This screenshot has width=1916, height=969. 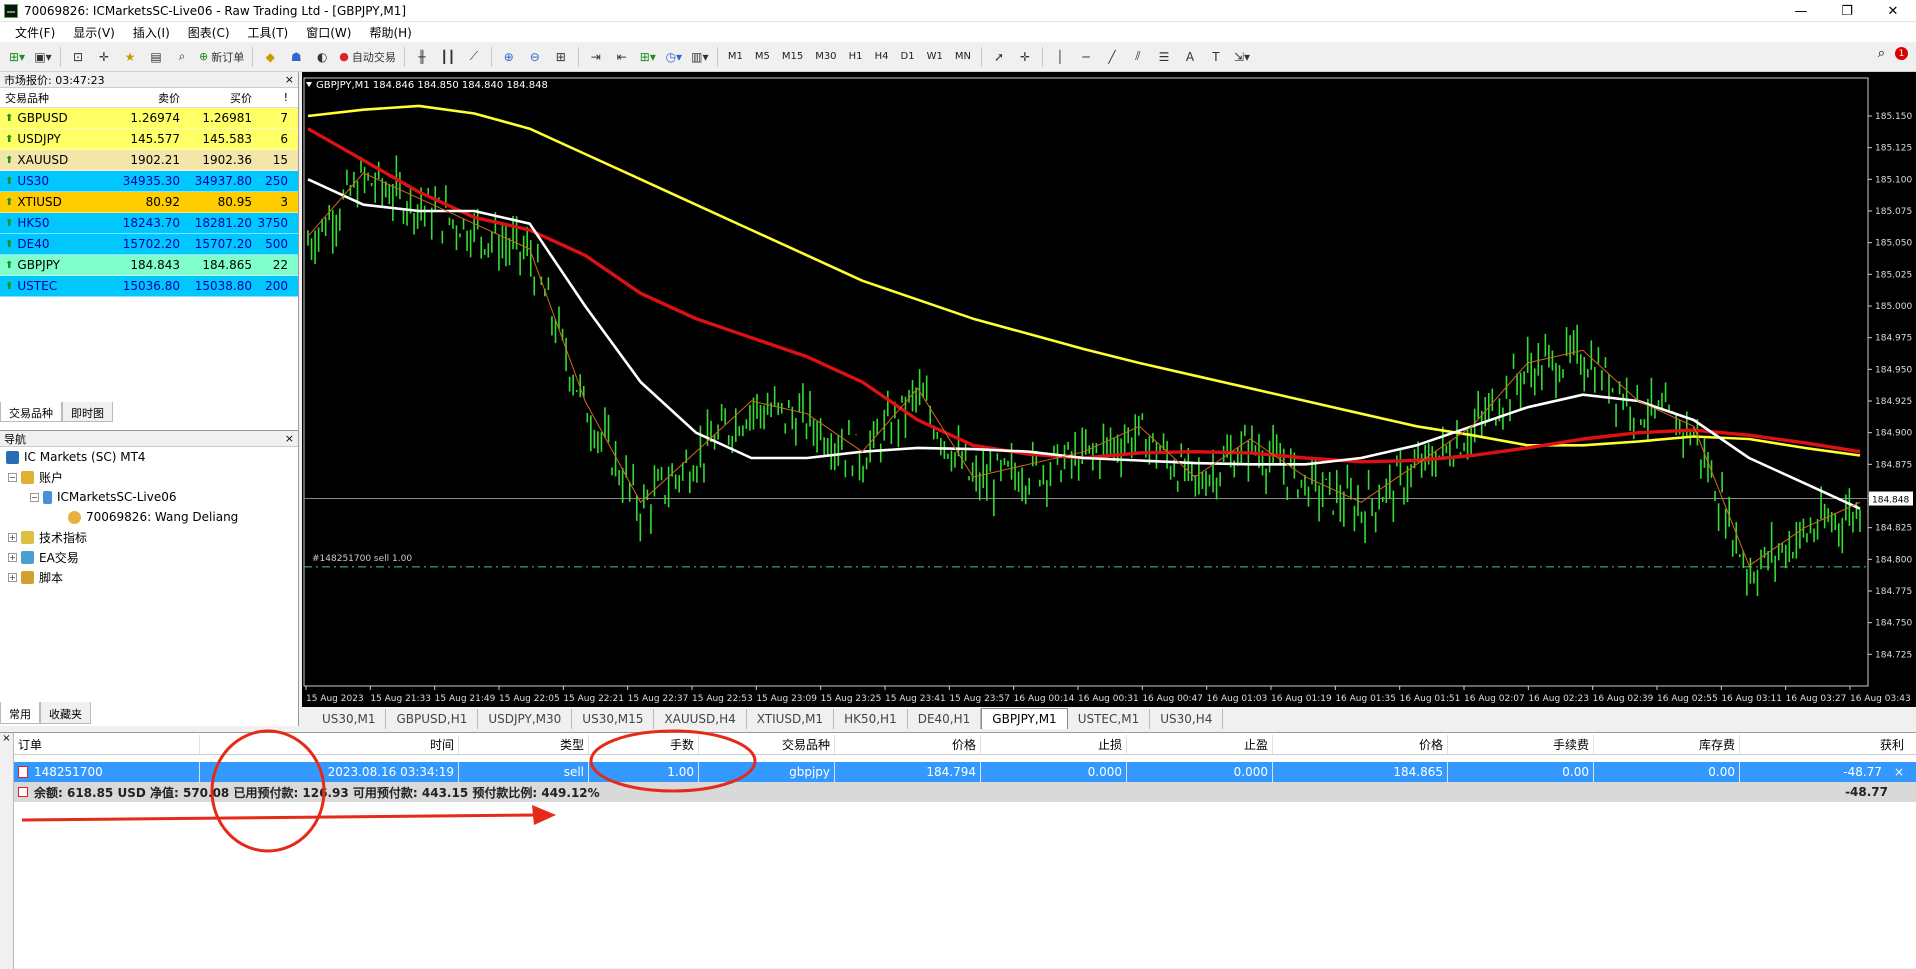 What do you see at coordinates (561, 57) in the screenshot?
I see `tile-windows-icon: ⊞` at bounding box center [561, 57].